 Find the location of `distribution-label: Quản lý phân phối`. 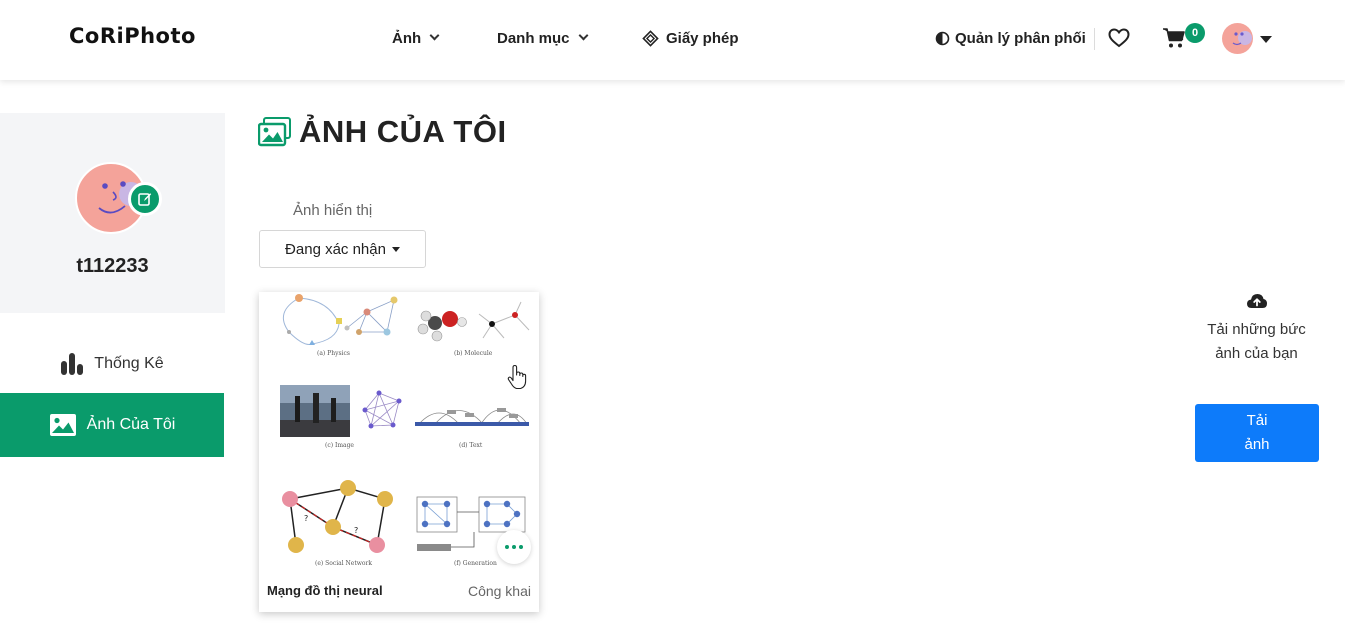

distribution-label: Quản lý phân phối is located at coordinates (1020, 38).